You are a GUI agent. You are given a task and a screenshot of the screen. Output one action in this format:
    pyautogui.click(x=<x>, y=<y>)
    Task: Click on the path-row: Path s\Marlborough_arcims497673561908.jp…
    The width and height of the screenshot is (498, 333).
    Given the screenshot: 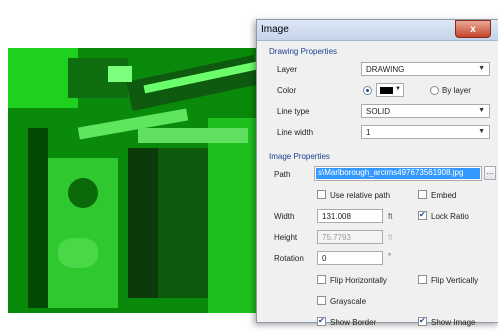 What is the action you would take?
    pyautogui.click(x=380, y=175)
    